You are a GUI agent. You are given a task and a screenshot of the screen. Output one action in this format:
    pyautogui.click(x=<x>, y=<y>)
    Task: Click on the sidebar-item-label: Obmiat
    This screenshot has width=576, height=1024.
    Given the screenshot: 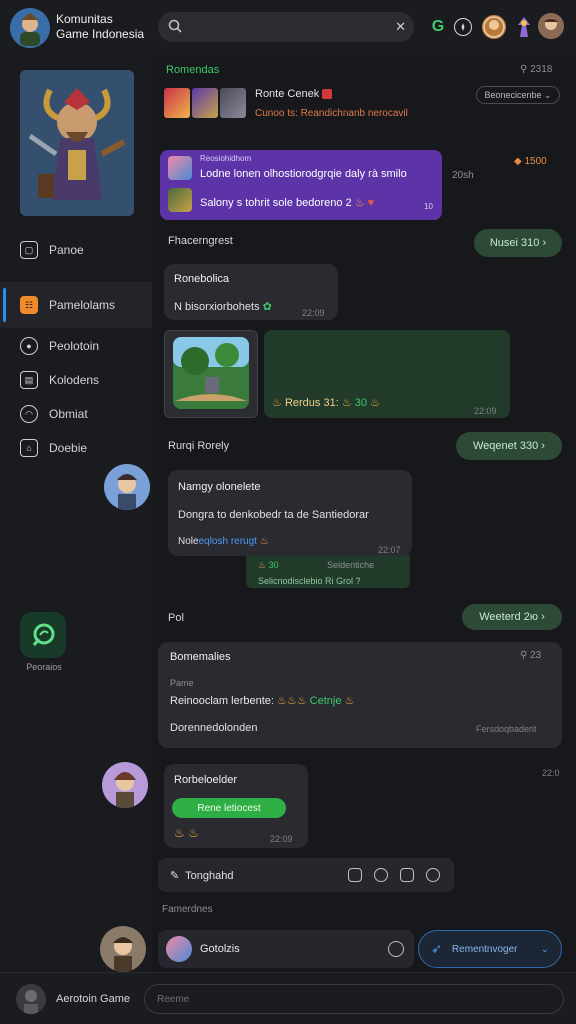 What is the action you would take?
    pyautogui.click(x=68, y=414)
    